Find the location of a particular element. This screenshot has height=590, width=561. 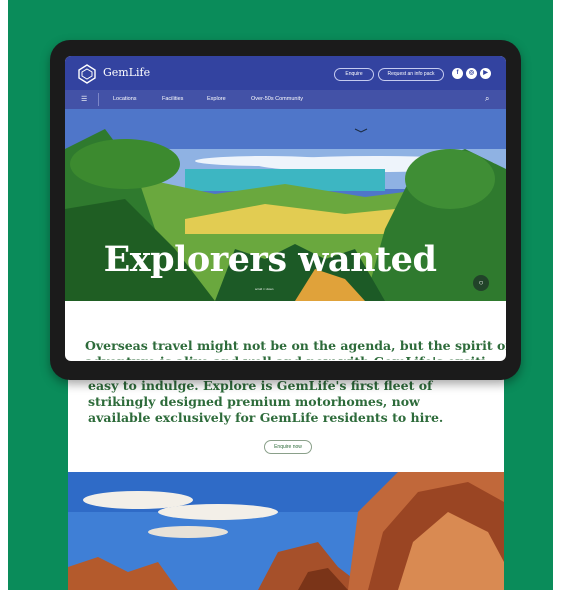

nav-item-facilities: Facilities is located at coordinates (172, 99).